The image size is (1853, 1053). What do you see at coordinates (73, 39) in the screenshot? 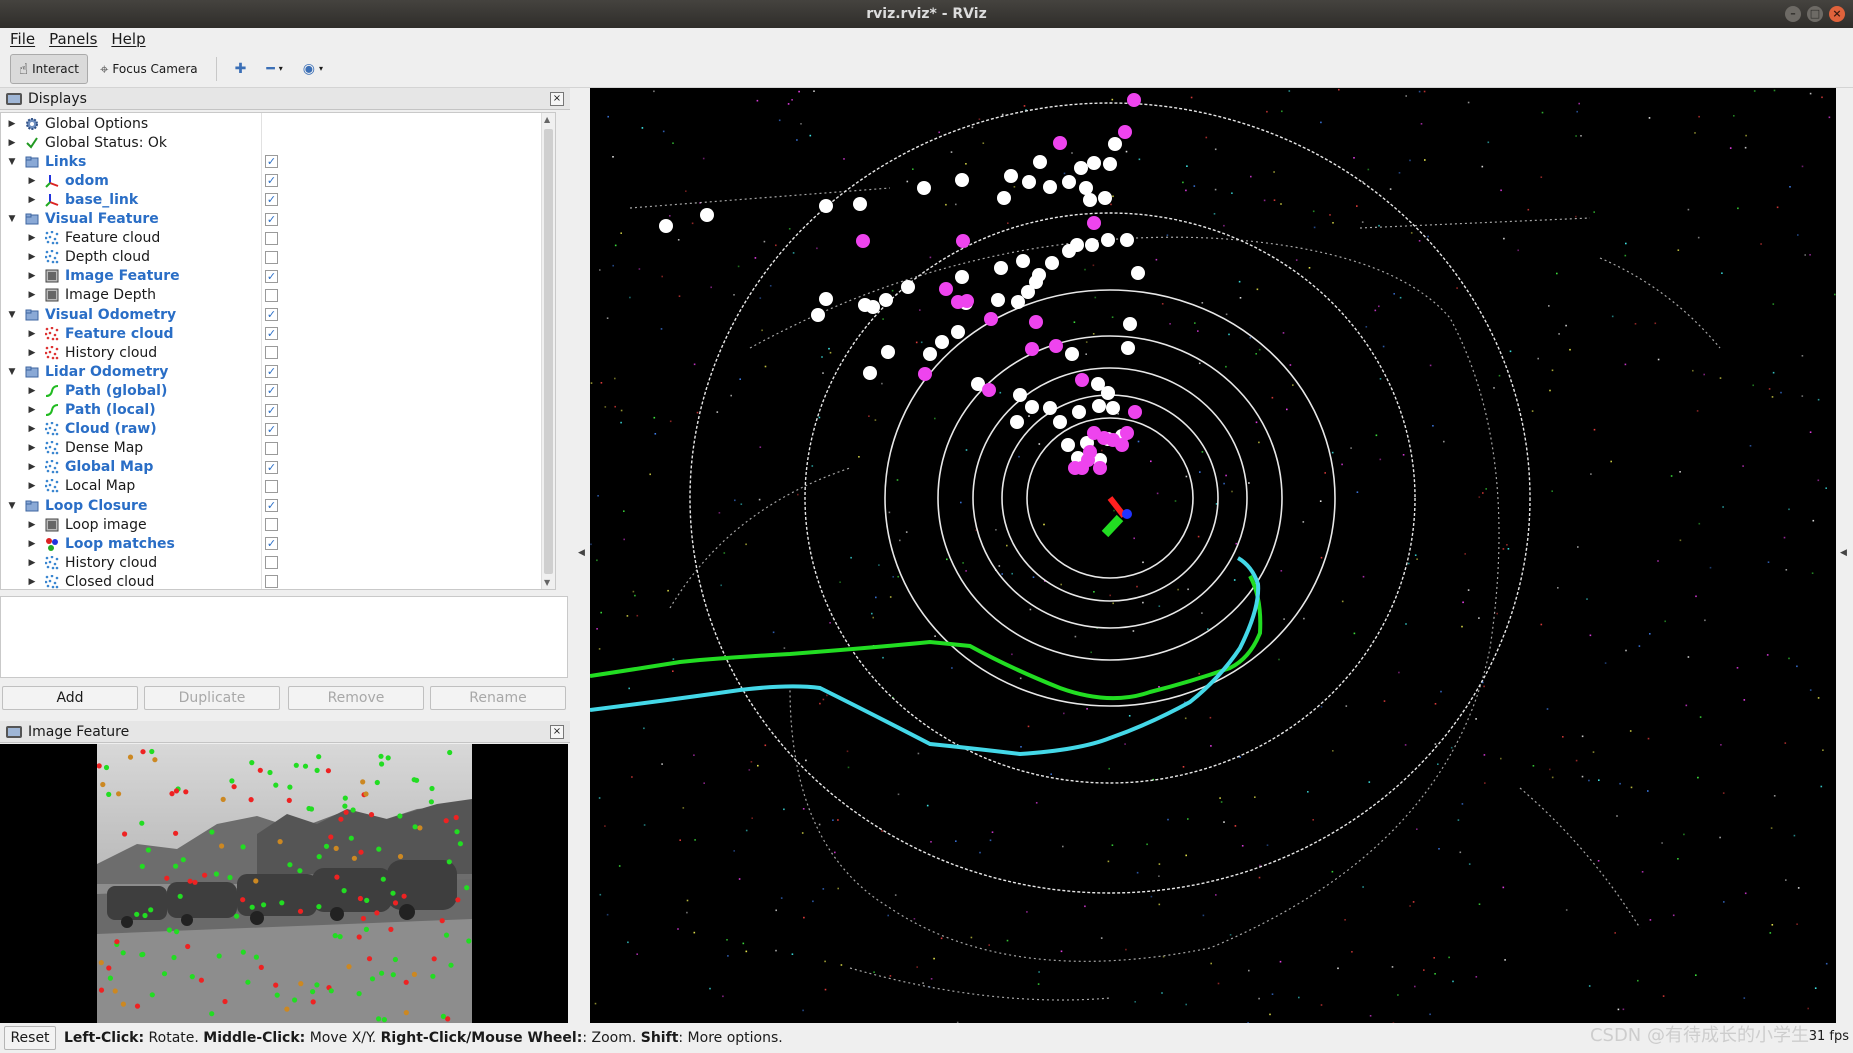
I see `menu-panels: Panels` at bounding box center [73, 39].